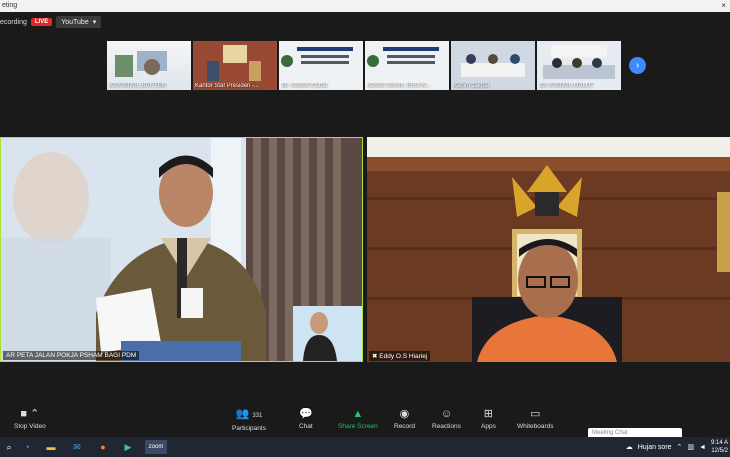 Image resolution: width=730 pixels, height=457 pixels. I want to click on clock-date: 12/5/2, so click(719, 451).